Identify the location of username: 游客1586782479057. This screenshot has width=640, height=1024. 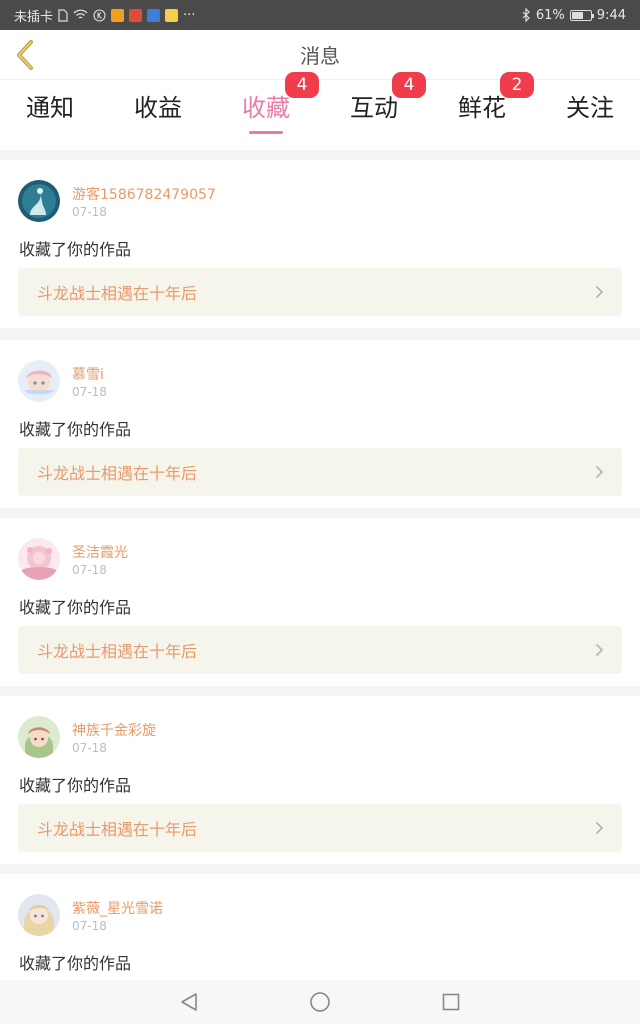
(144, 194).